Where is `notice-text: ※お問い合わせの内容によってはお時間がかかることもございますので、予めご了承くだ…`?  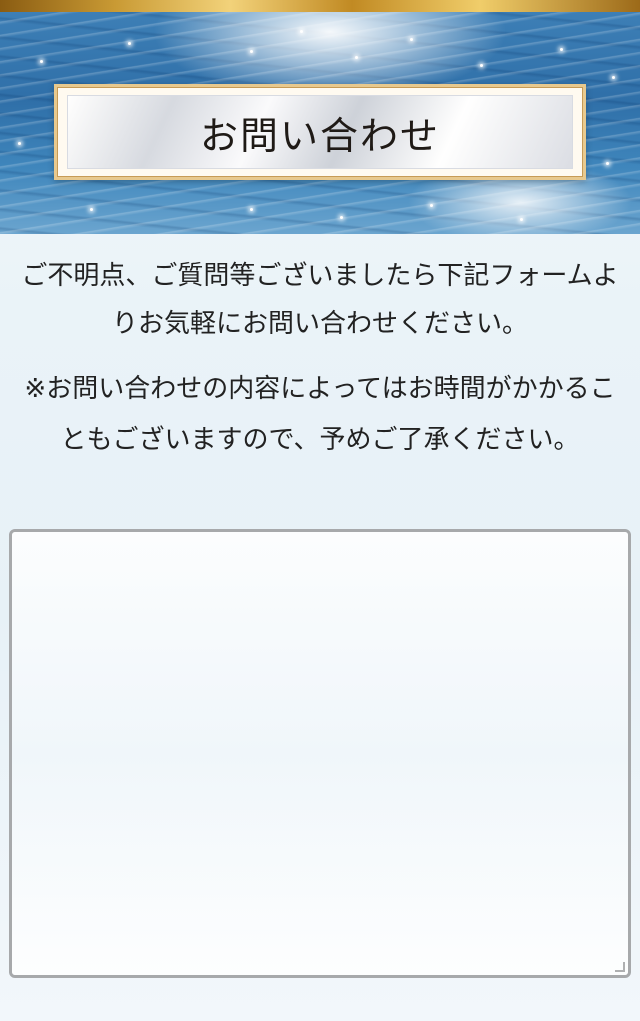 notice-text: ※お問い合わせの内容によってはお時間がかかることもございますので、予めご了承くだ… is located at coordinates (320, 414).